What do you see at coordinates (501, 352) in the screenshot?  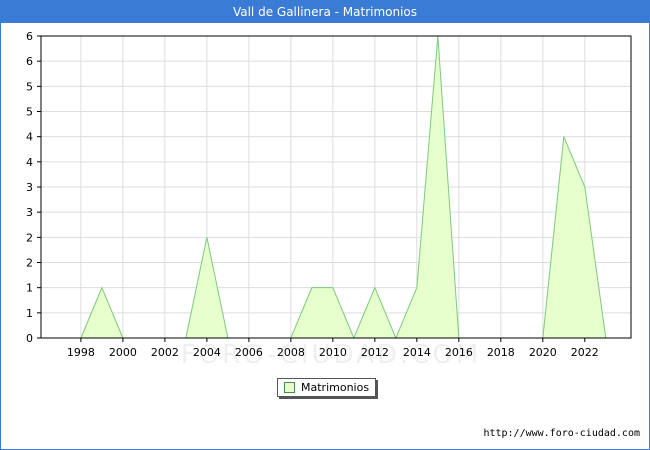 I see `x-tick-label: 2018` at bounding box center [501, 352].